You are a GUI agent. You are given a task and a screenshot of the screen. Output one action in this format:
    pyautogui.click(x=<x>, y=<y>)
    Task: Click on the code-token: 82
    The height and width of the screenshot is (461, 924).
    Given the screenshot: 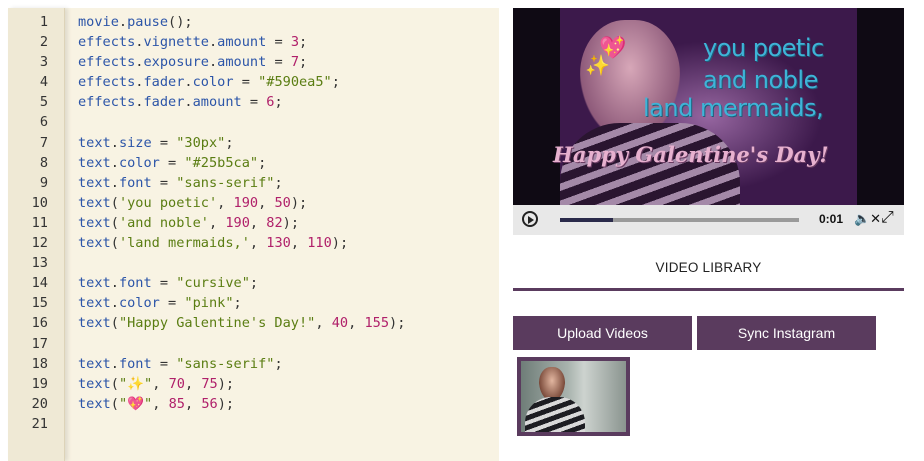 What is the action you would take?
    pyautogui.click(x=274, y=222)
    